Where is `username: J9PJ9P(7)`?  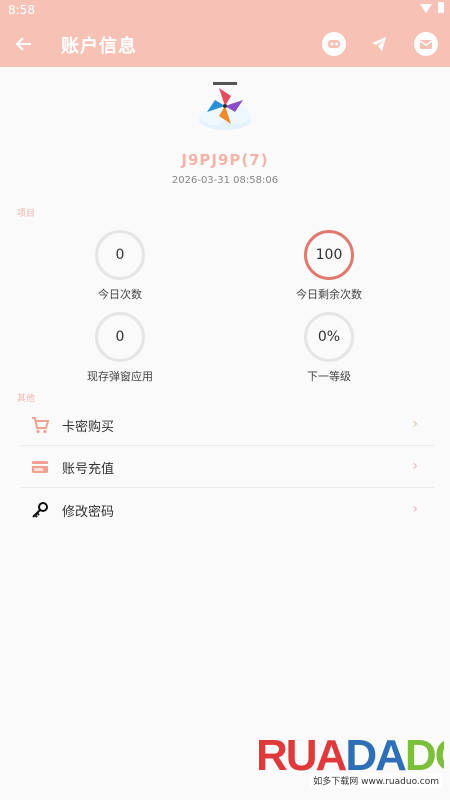 username: J9PJ9P(7) is located at coordinates (225, 160).